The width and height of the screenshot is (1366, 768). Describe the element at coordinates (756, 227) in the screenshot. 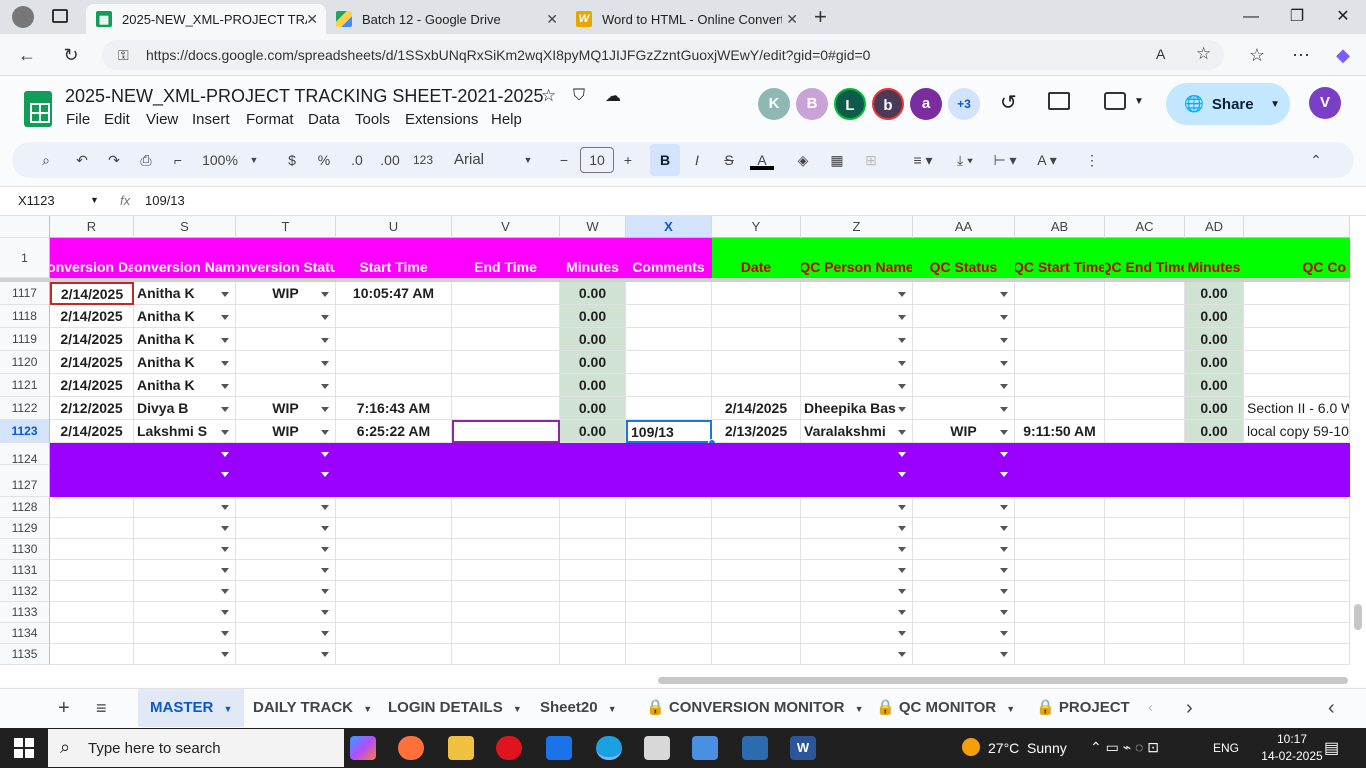

I see `column-header: Y` at that location.